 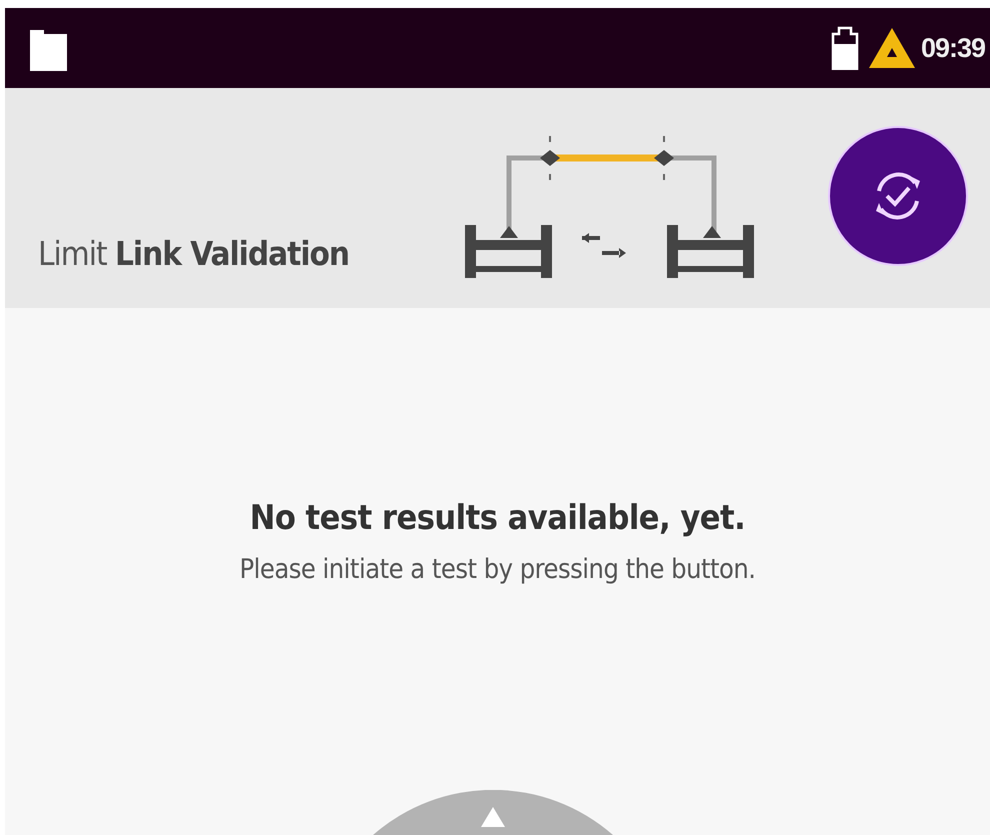 What do you see at coordinates (844, 48) in the screenshot?
I see `battery-icon` at bounding box center [844, 48].